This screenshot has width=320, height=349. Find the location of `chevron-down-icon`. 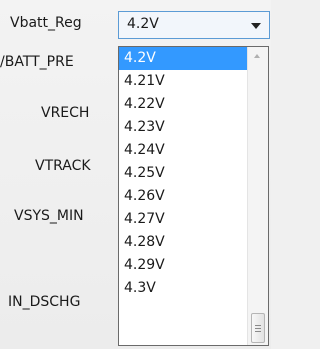

chevron-down-icon is located at coordinates (256, 26).